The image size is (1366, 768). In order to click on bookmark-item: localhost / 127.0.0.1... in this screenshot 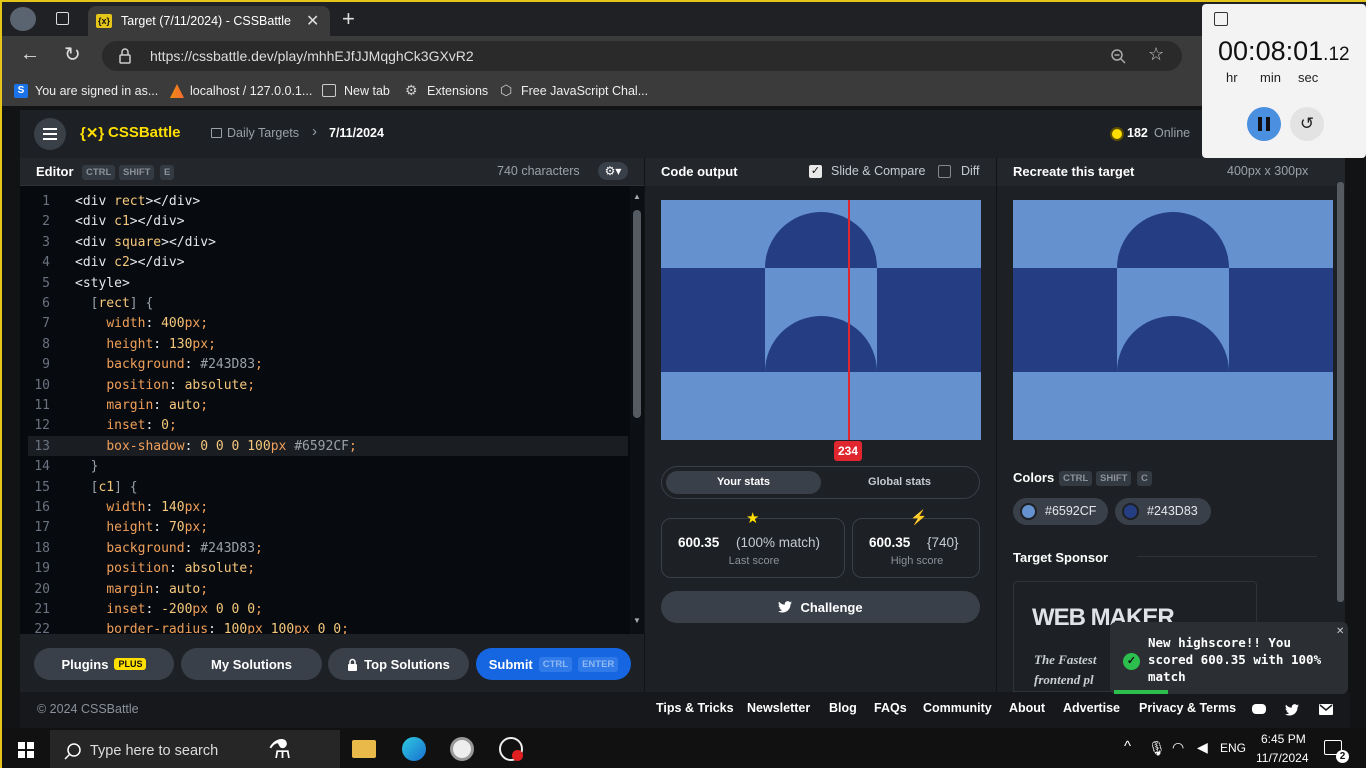, I will do `click(251, 91)`.